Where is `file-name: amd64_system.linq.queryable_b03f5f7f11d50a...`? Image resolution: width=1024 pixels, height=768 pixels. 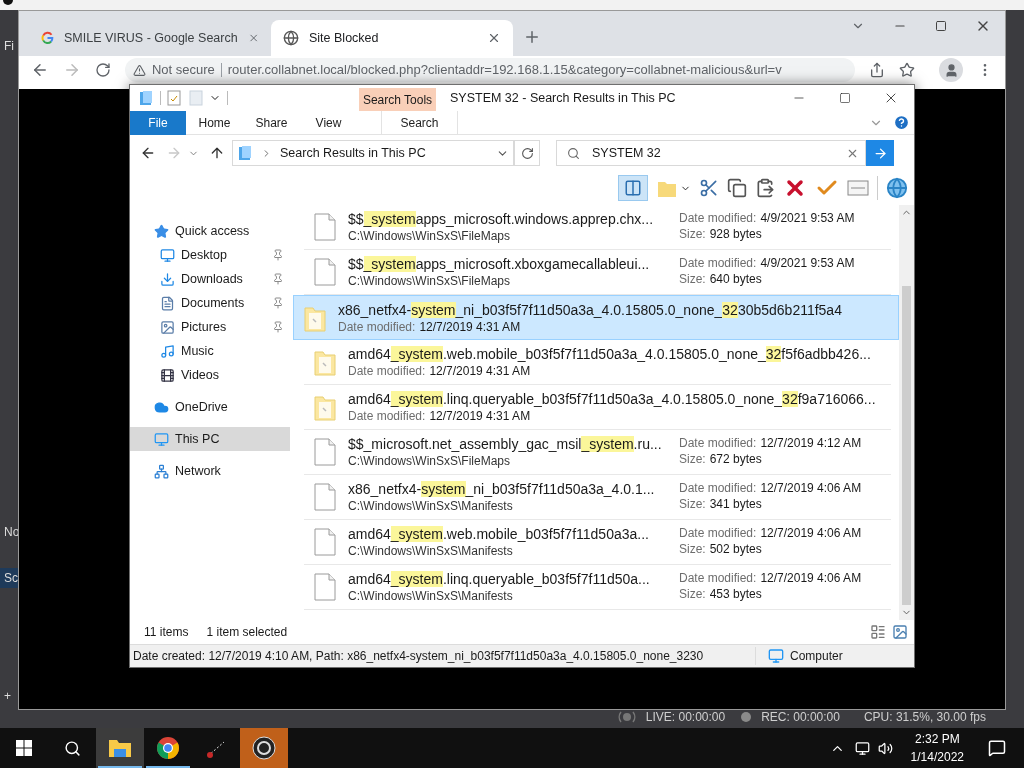 file-name: amd64_system.linq.queryable_b03f5f7f11d50a... is located at coordinates (499, 579).